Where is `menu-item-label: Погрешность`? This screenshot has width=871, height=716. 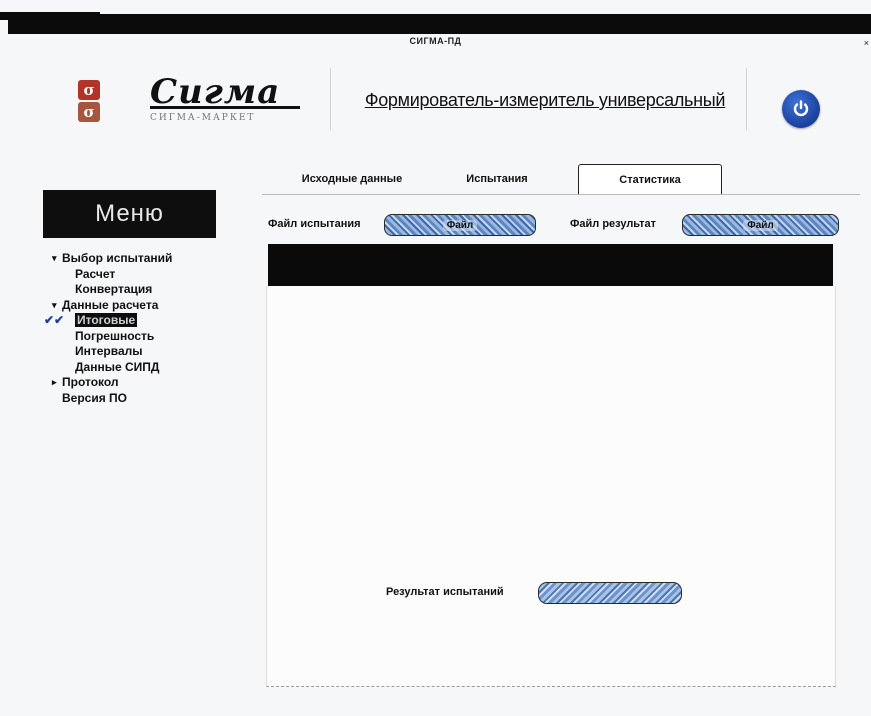 menu-item-label: Погрешность is located at coordinates (115, 335).